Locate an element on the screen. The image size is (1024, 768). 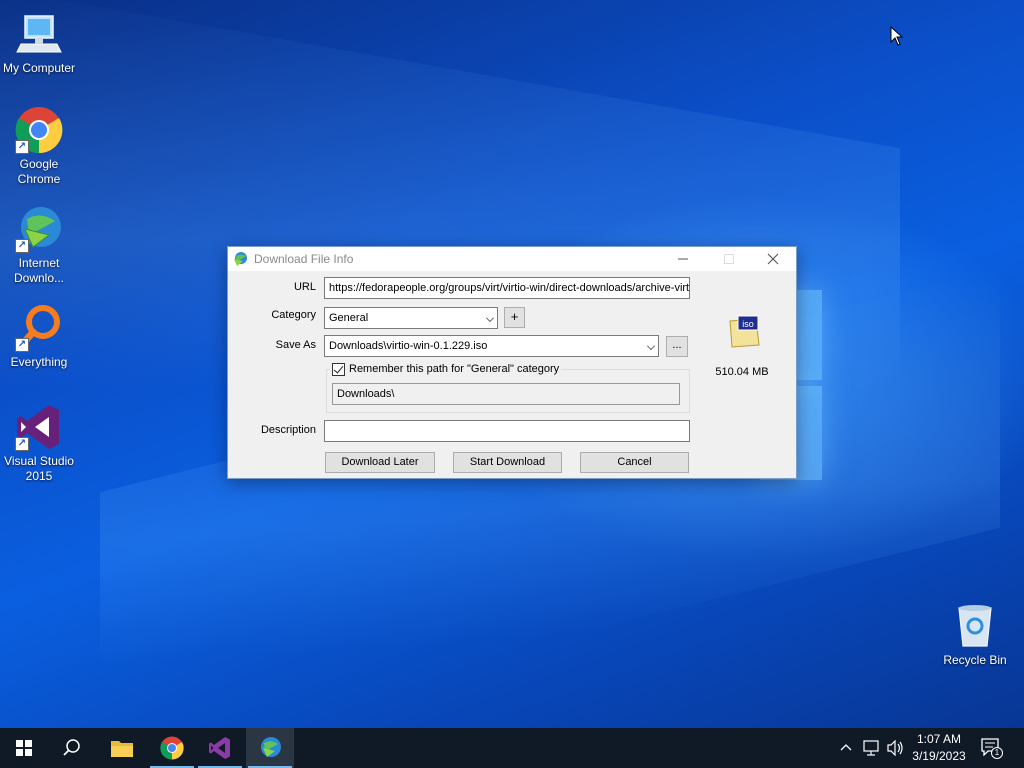
visual-studio-icon is located at coordinates (219, 748).